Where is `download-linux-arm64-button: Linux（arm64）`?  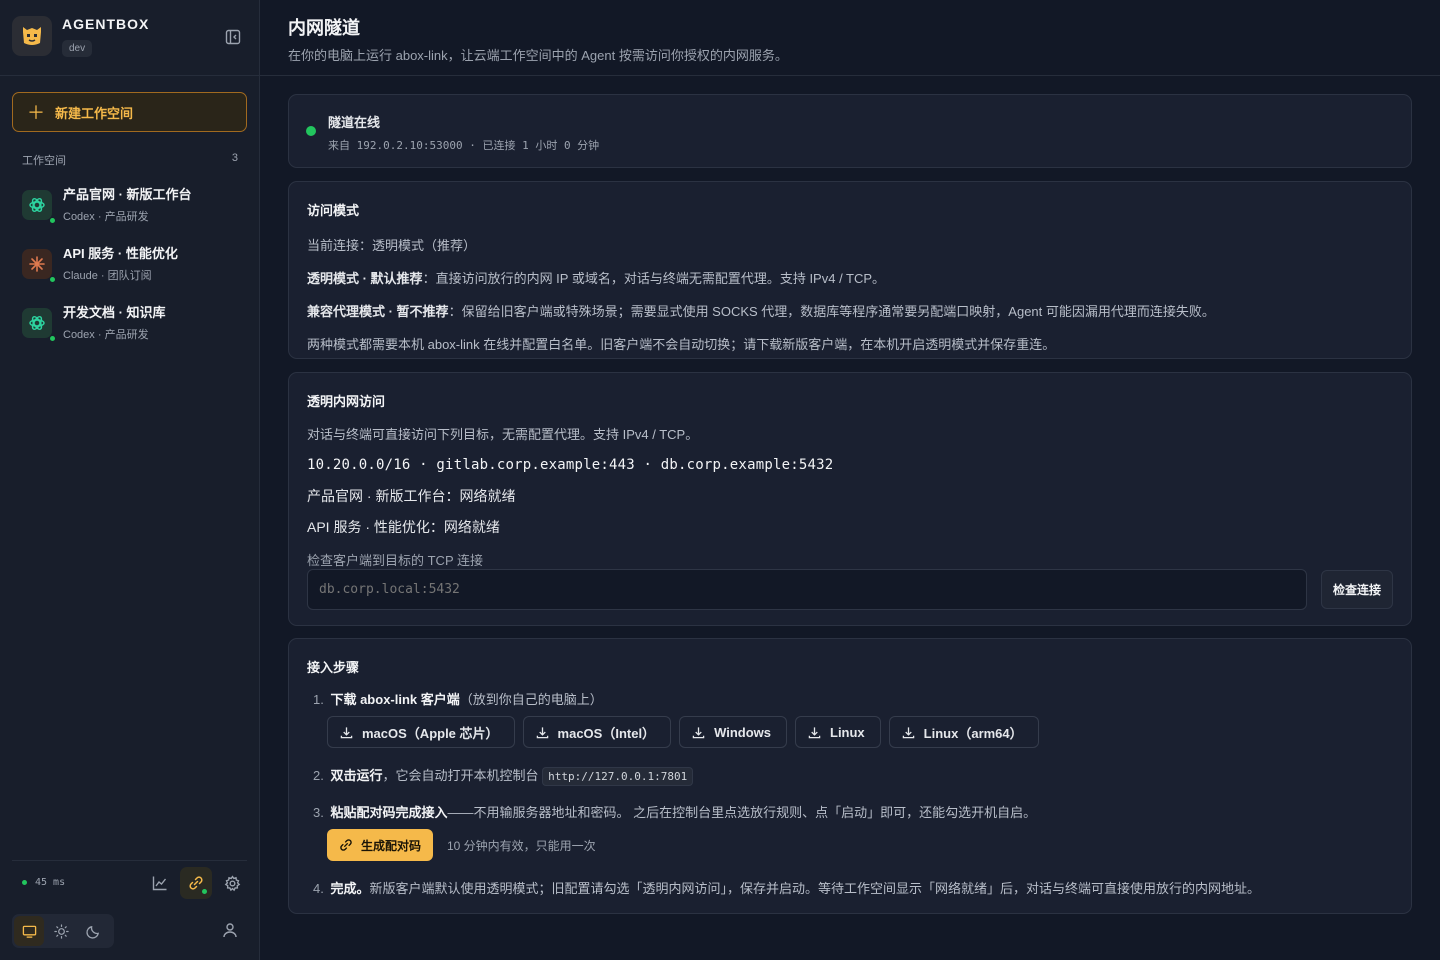
download-linux-arm64-button: Linux（arm64） is located at coordinates (963, 732).